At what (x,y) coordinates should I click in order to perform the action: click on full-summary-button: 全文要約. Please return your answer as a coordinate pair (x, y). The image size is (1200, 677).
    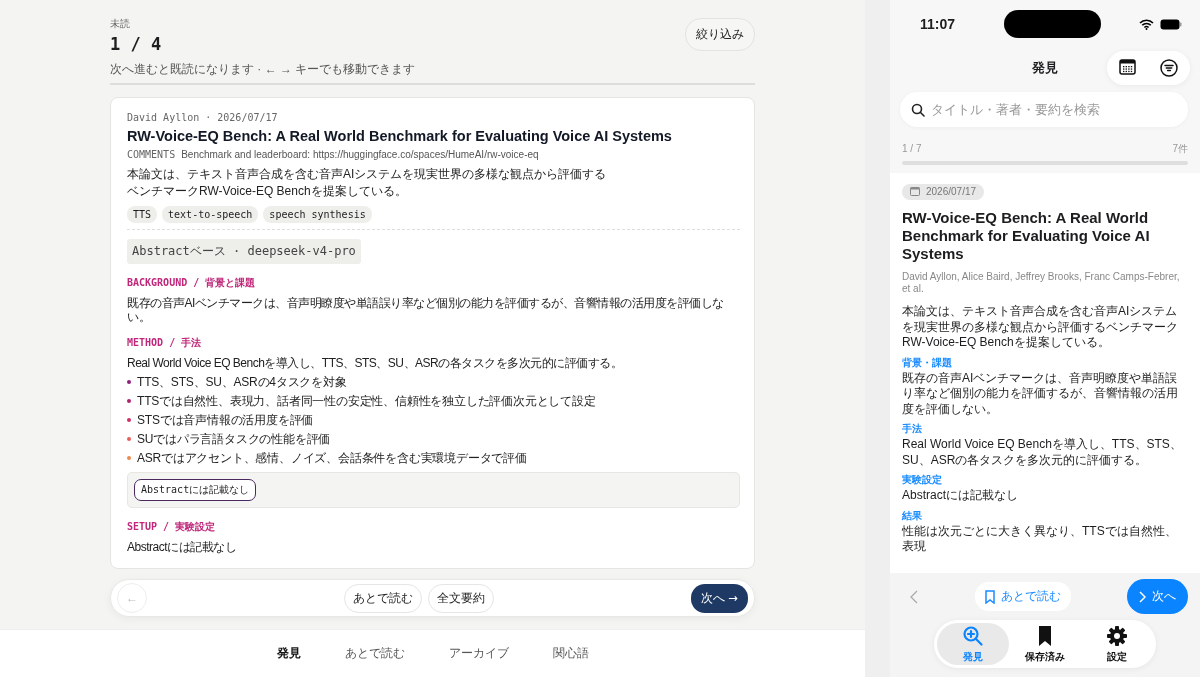
    Looking at the image, I should click on (460, 598).